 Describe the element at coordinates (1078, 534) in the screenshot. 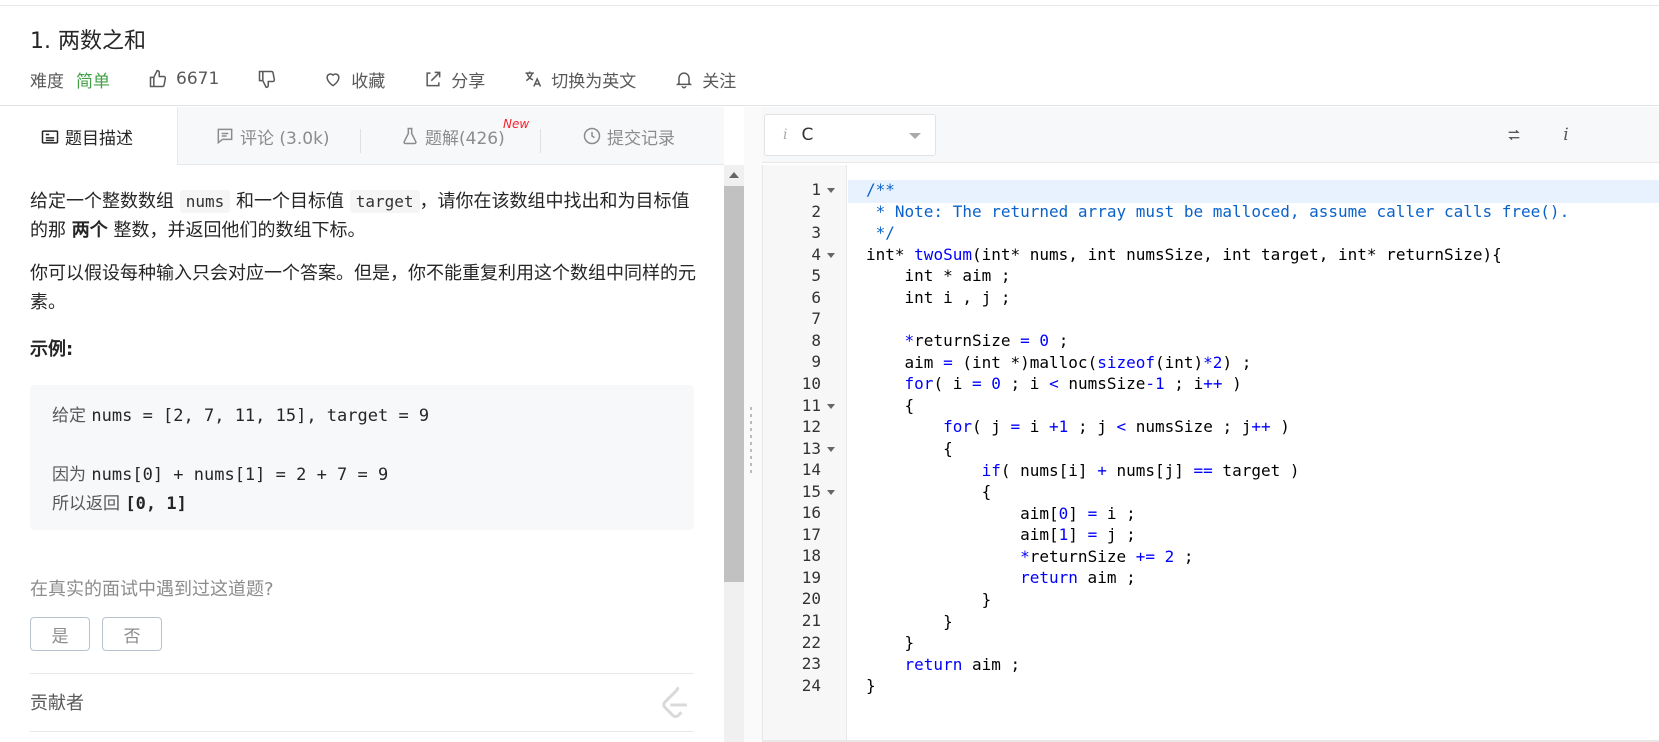

I see `code-token: ]` at that location.